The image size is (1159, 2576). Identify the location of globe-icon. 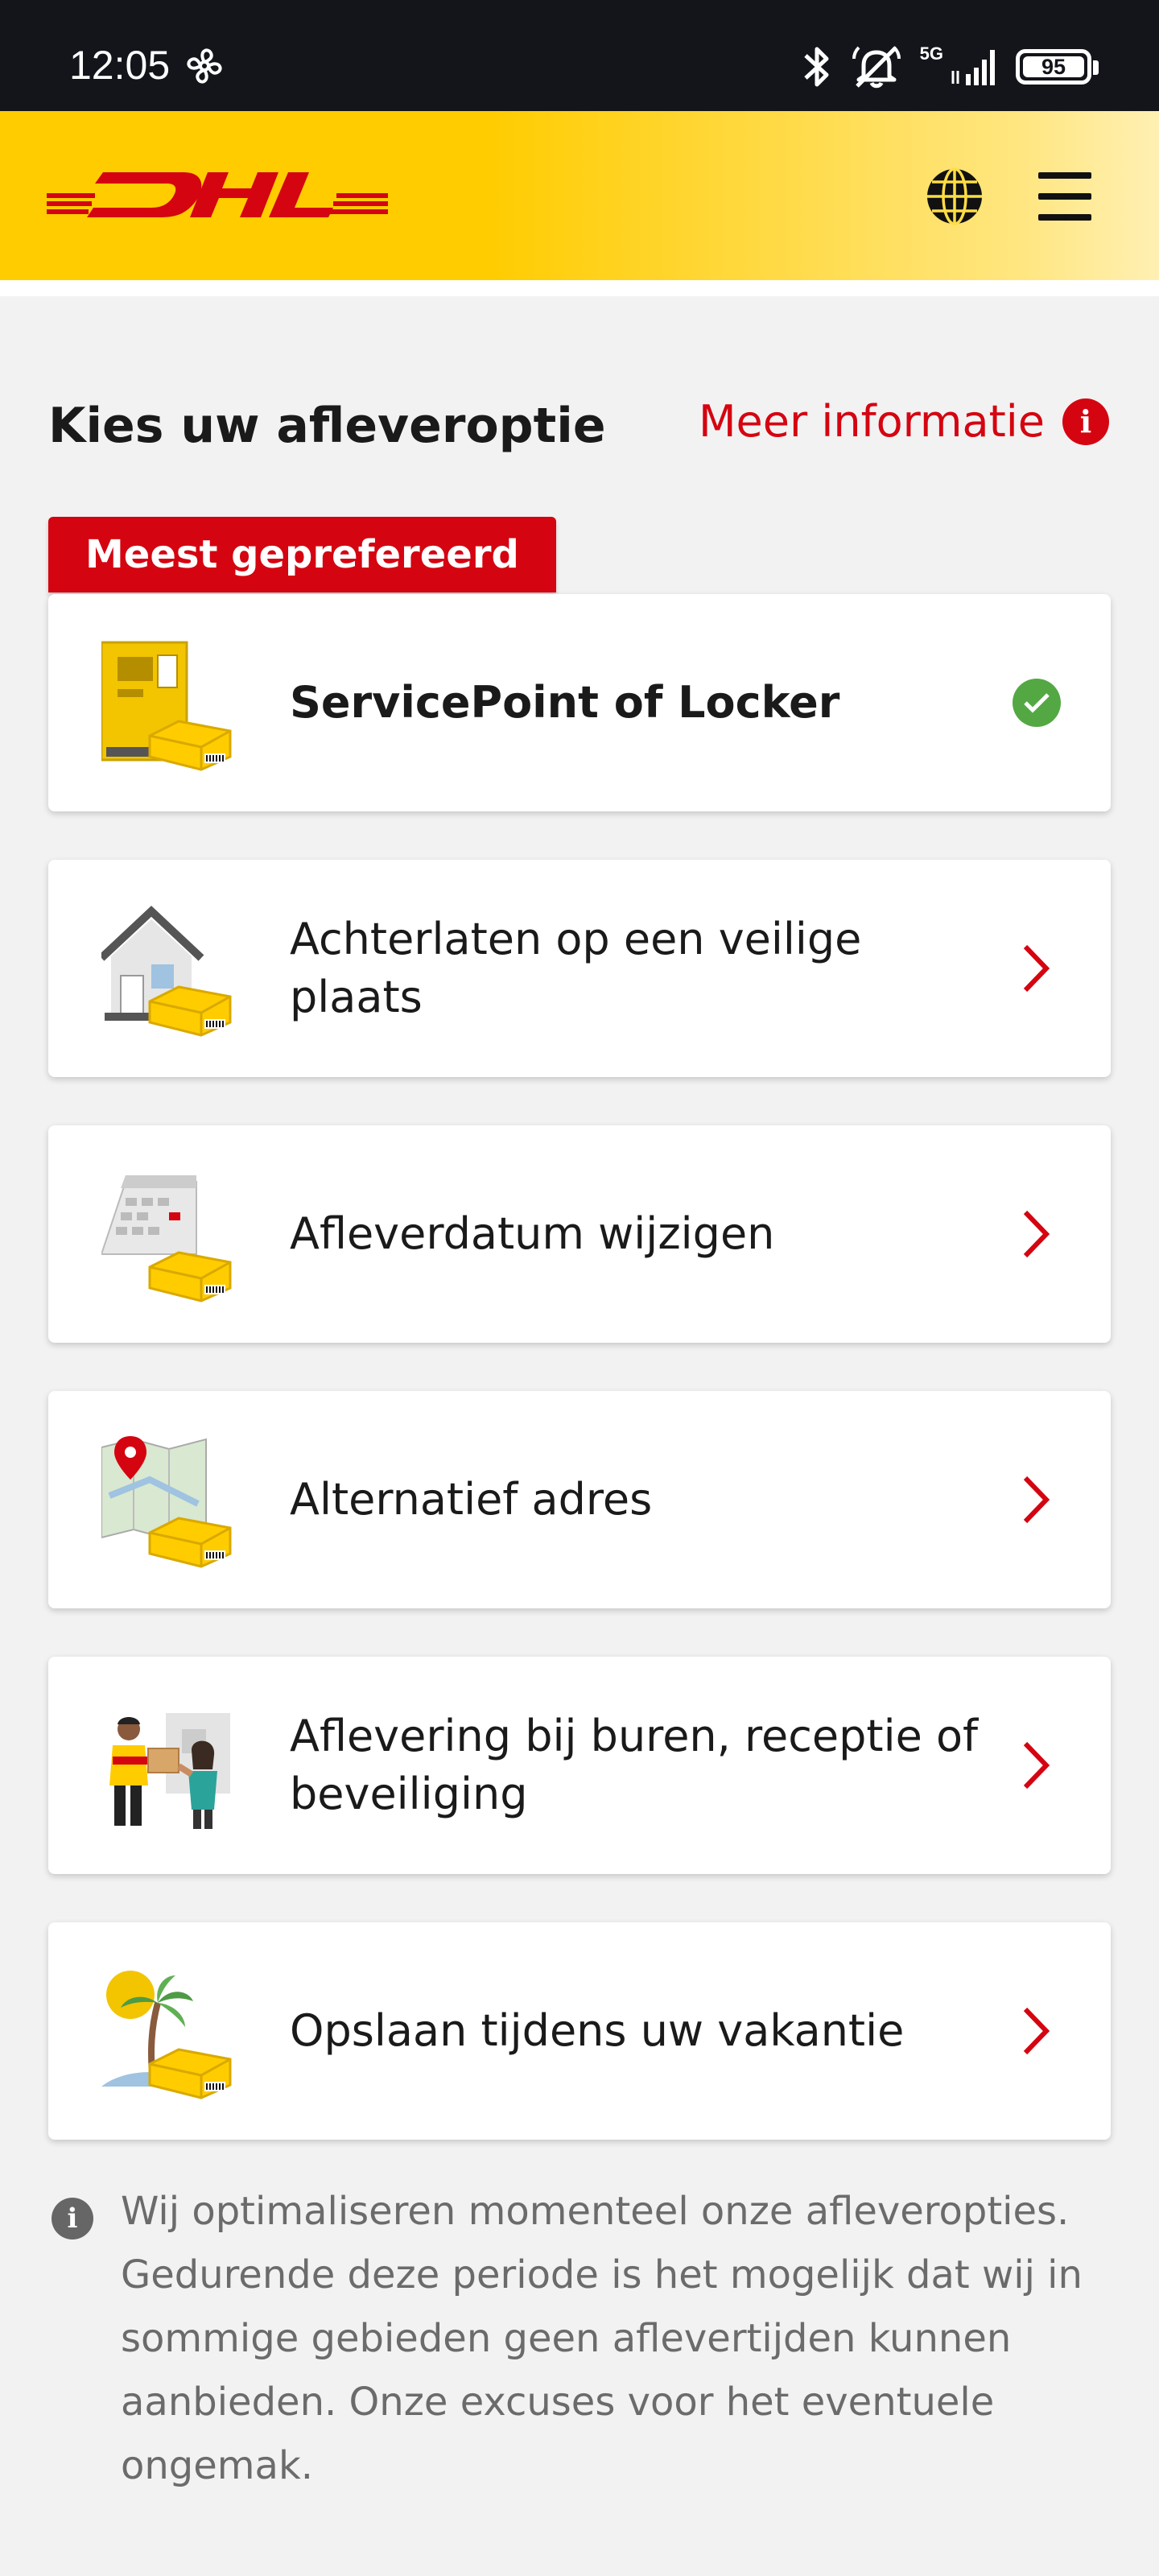
(954, 196).